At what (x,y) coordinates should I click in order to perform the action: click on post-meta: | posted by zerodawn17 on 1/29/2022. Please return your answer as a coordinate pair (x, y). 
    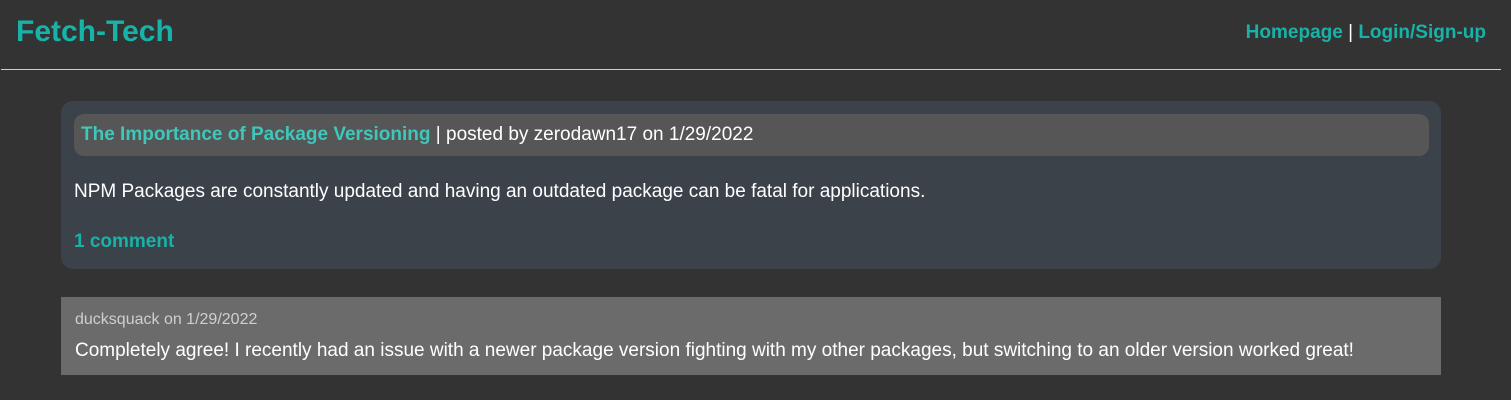
    Looking at the image, I should click on (594, 134).